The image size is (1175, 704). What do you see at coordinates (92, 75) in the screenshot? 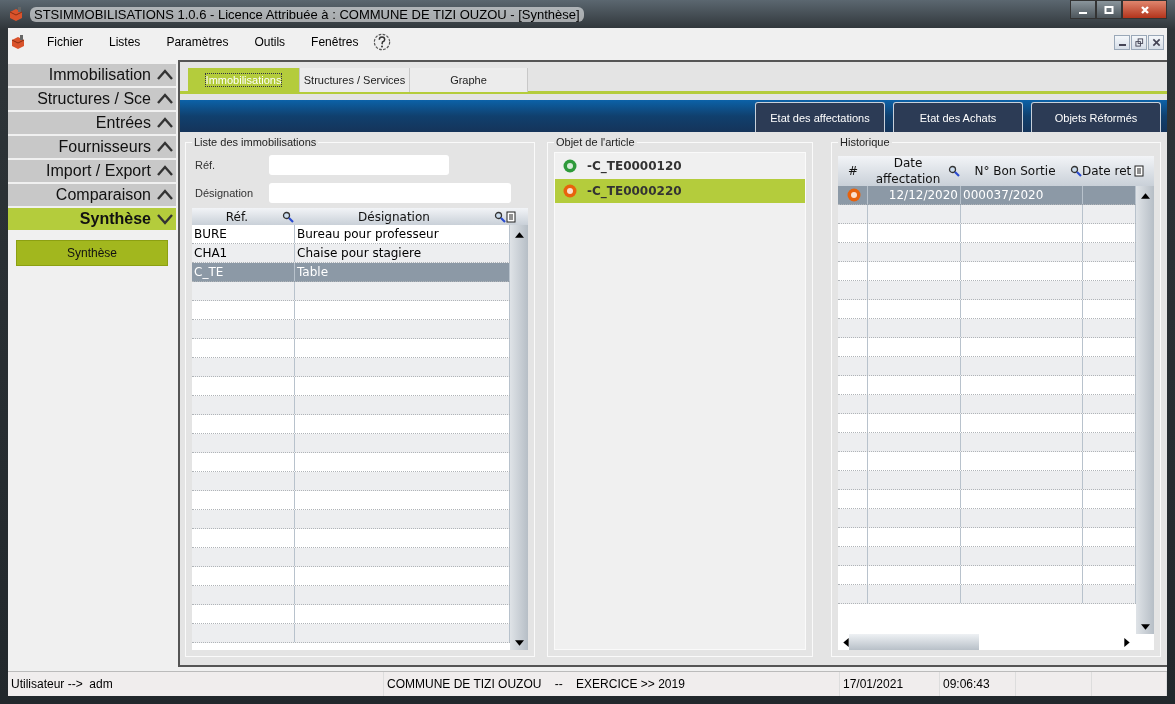
I see `sidebar-section: Immobilisation` at bounding box center [92, 75].